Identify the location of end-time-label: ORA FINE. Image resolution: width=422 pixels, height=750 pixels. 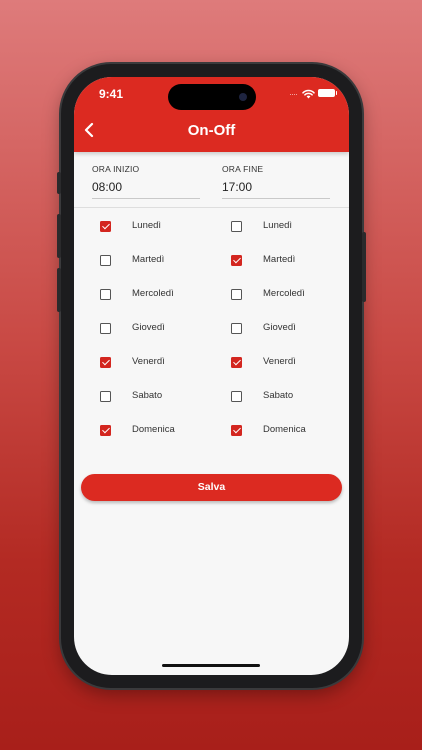
(243, 169).